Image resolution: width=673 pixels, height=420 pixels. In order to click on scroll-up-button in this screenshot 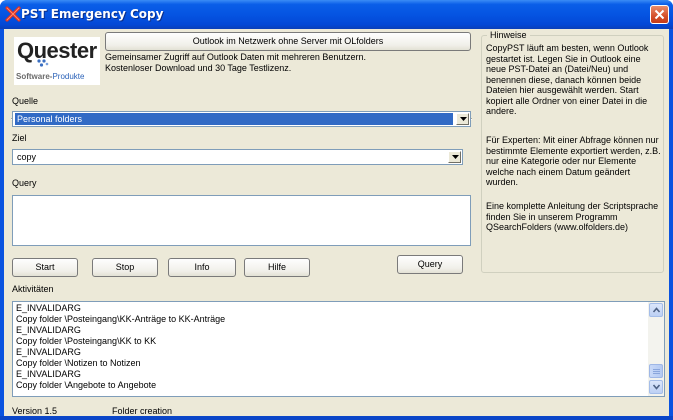, I will do `click(656, 310)`.